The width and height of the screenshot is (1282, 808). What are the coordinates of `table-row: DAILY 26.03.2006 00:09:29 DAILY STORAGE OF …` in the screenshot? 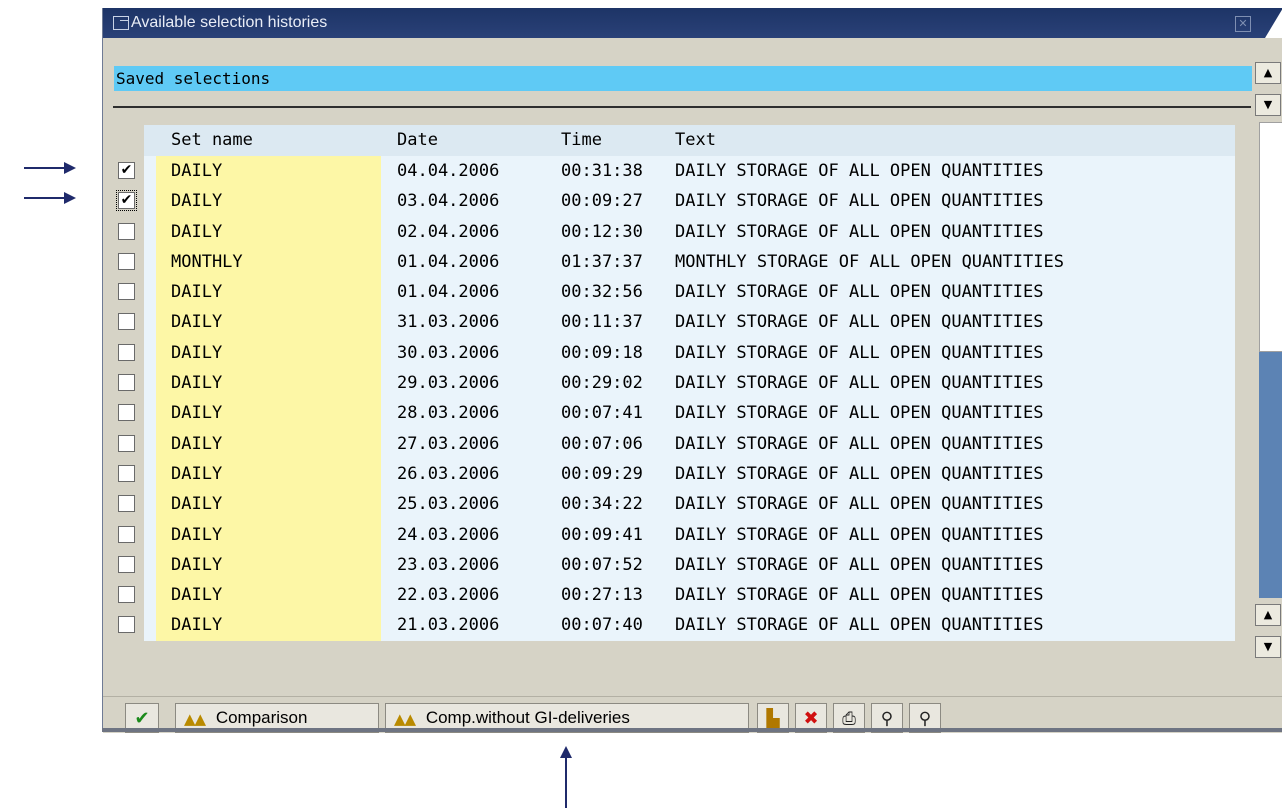 It's located at (674, 474).